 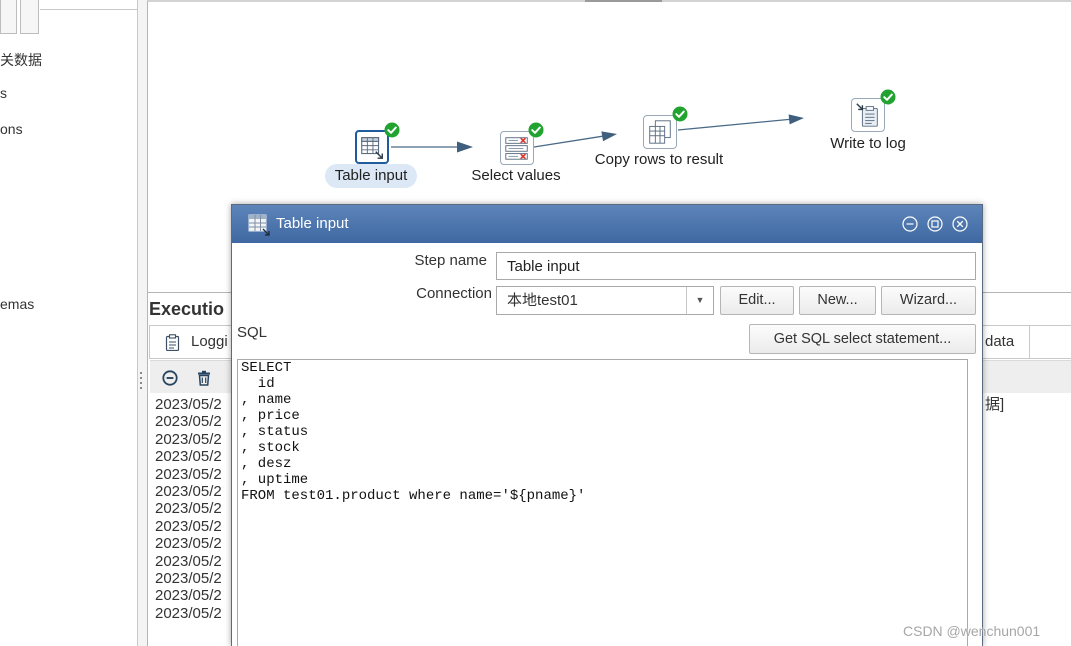 I want to click on chevron-down-icon: ▼, so click(x=700, y=300).